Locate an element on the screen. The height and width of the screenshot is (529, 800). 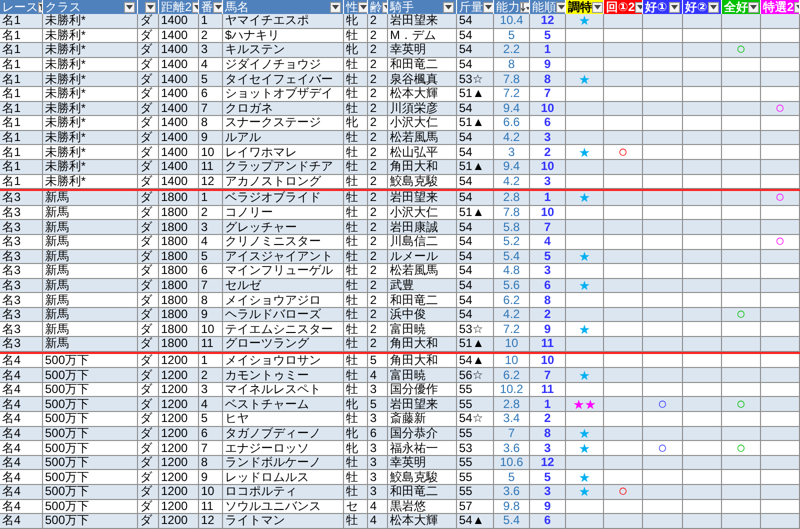
table-cell: レッドロムルス is located at coordinates (267, 477).